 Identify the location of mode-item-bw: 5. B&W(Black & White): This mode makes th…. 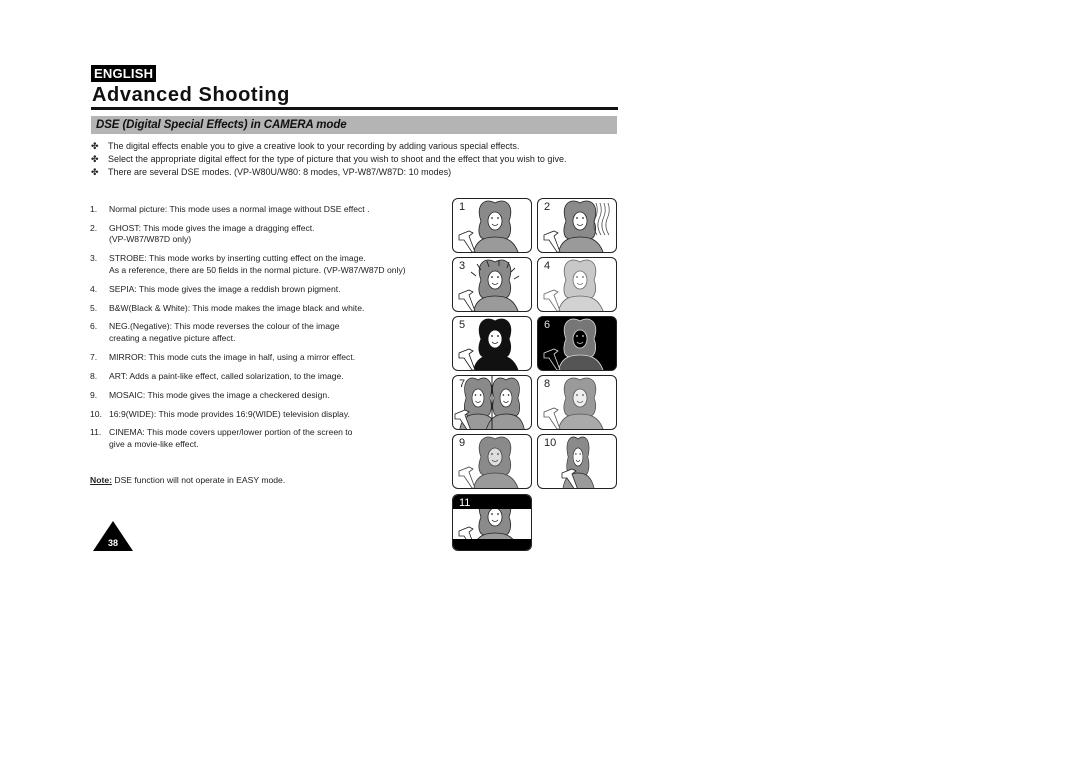
(265, 309).